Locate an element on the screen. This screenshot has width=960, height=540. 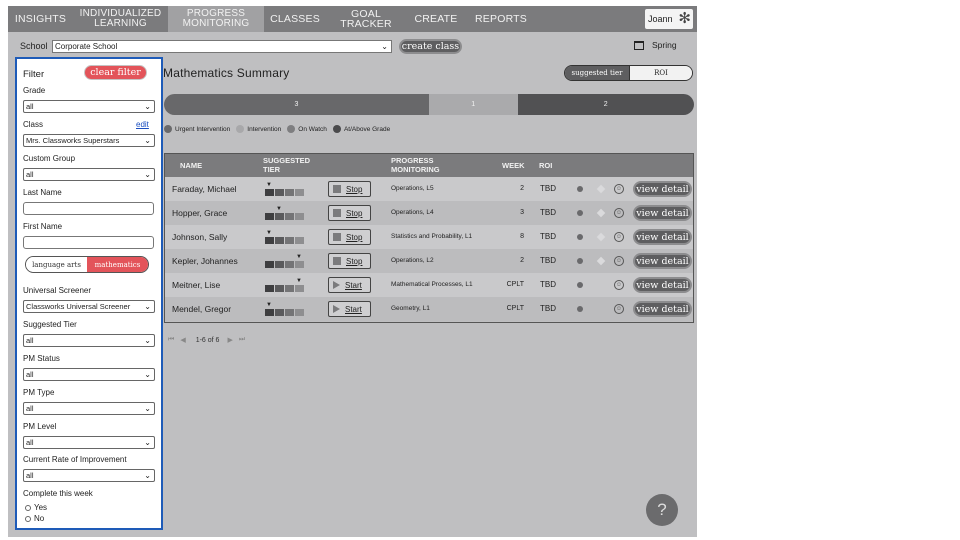
week-value: 3 is located at coordinates (522, 212).